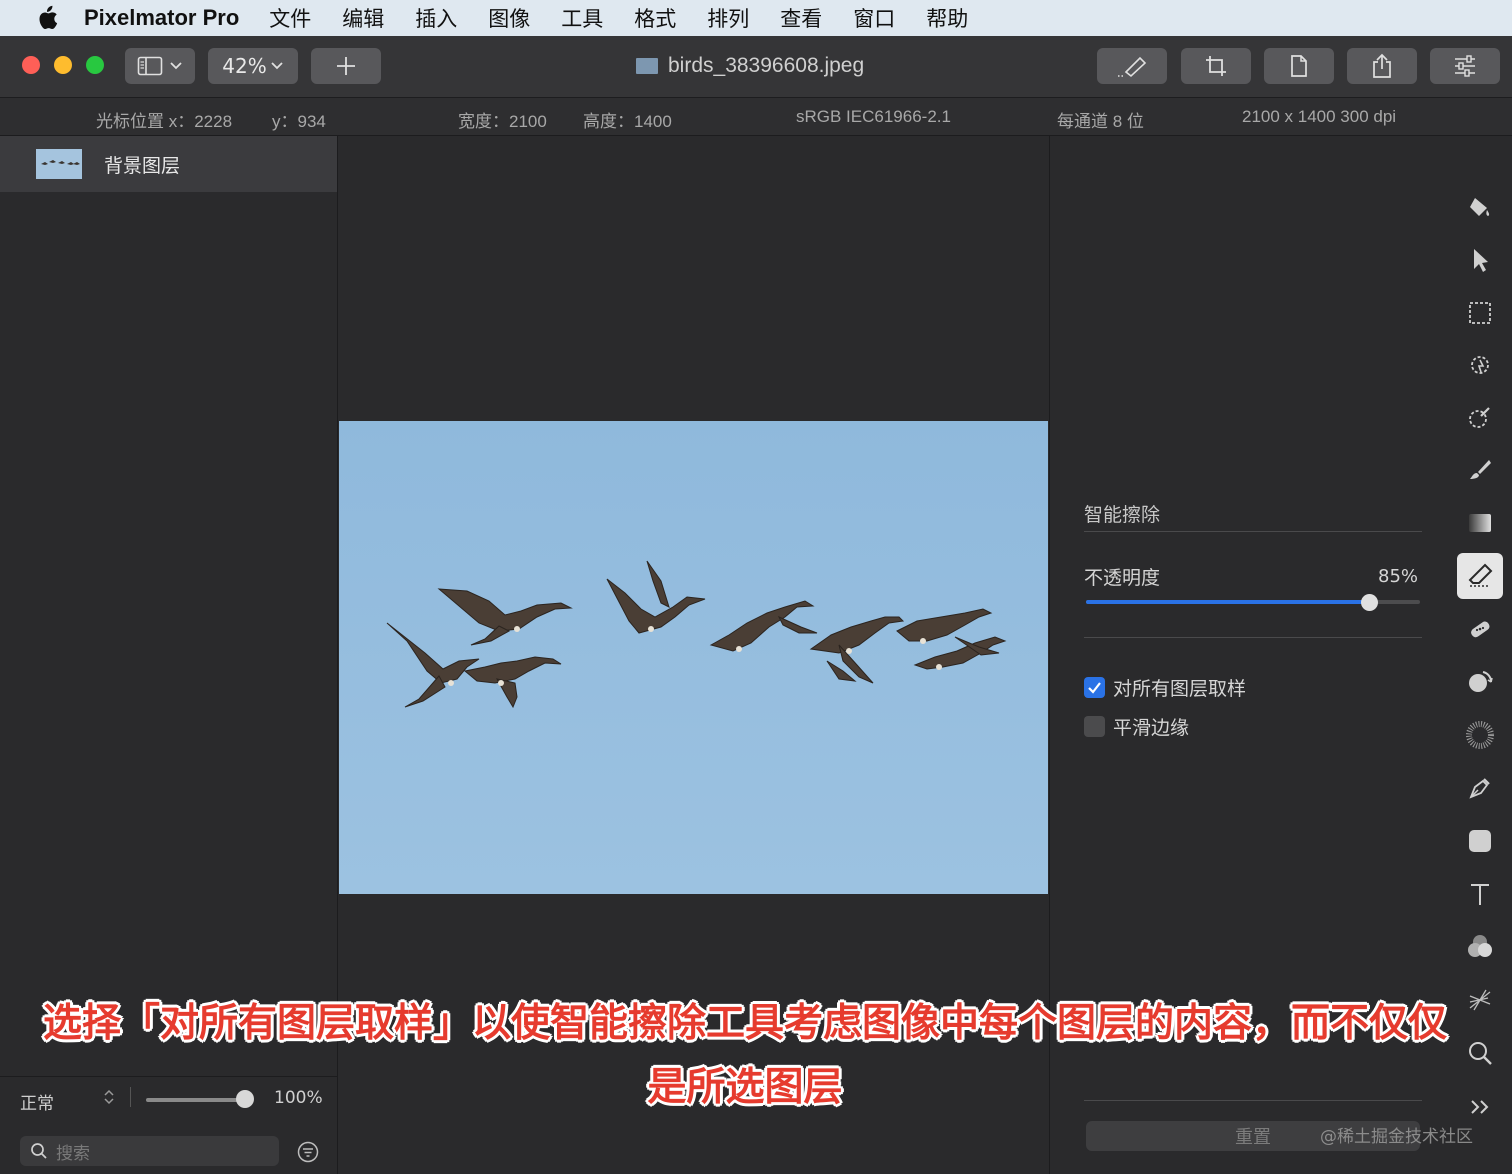 The height and width of the screenshot is (1174, 1512). I want to click on repair-icon, so click(1480, 629).